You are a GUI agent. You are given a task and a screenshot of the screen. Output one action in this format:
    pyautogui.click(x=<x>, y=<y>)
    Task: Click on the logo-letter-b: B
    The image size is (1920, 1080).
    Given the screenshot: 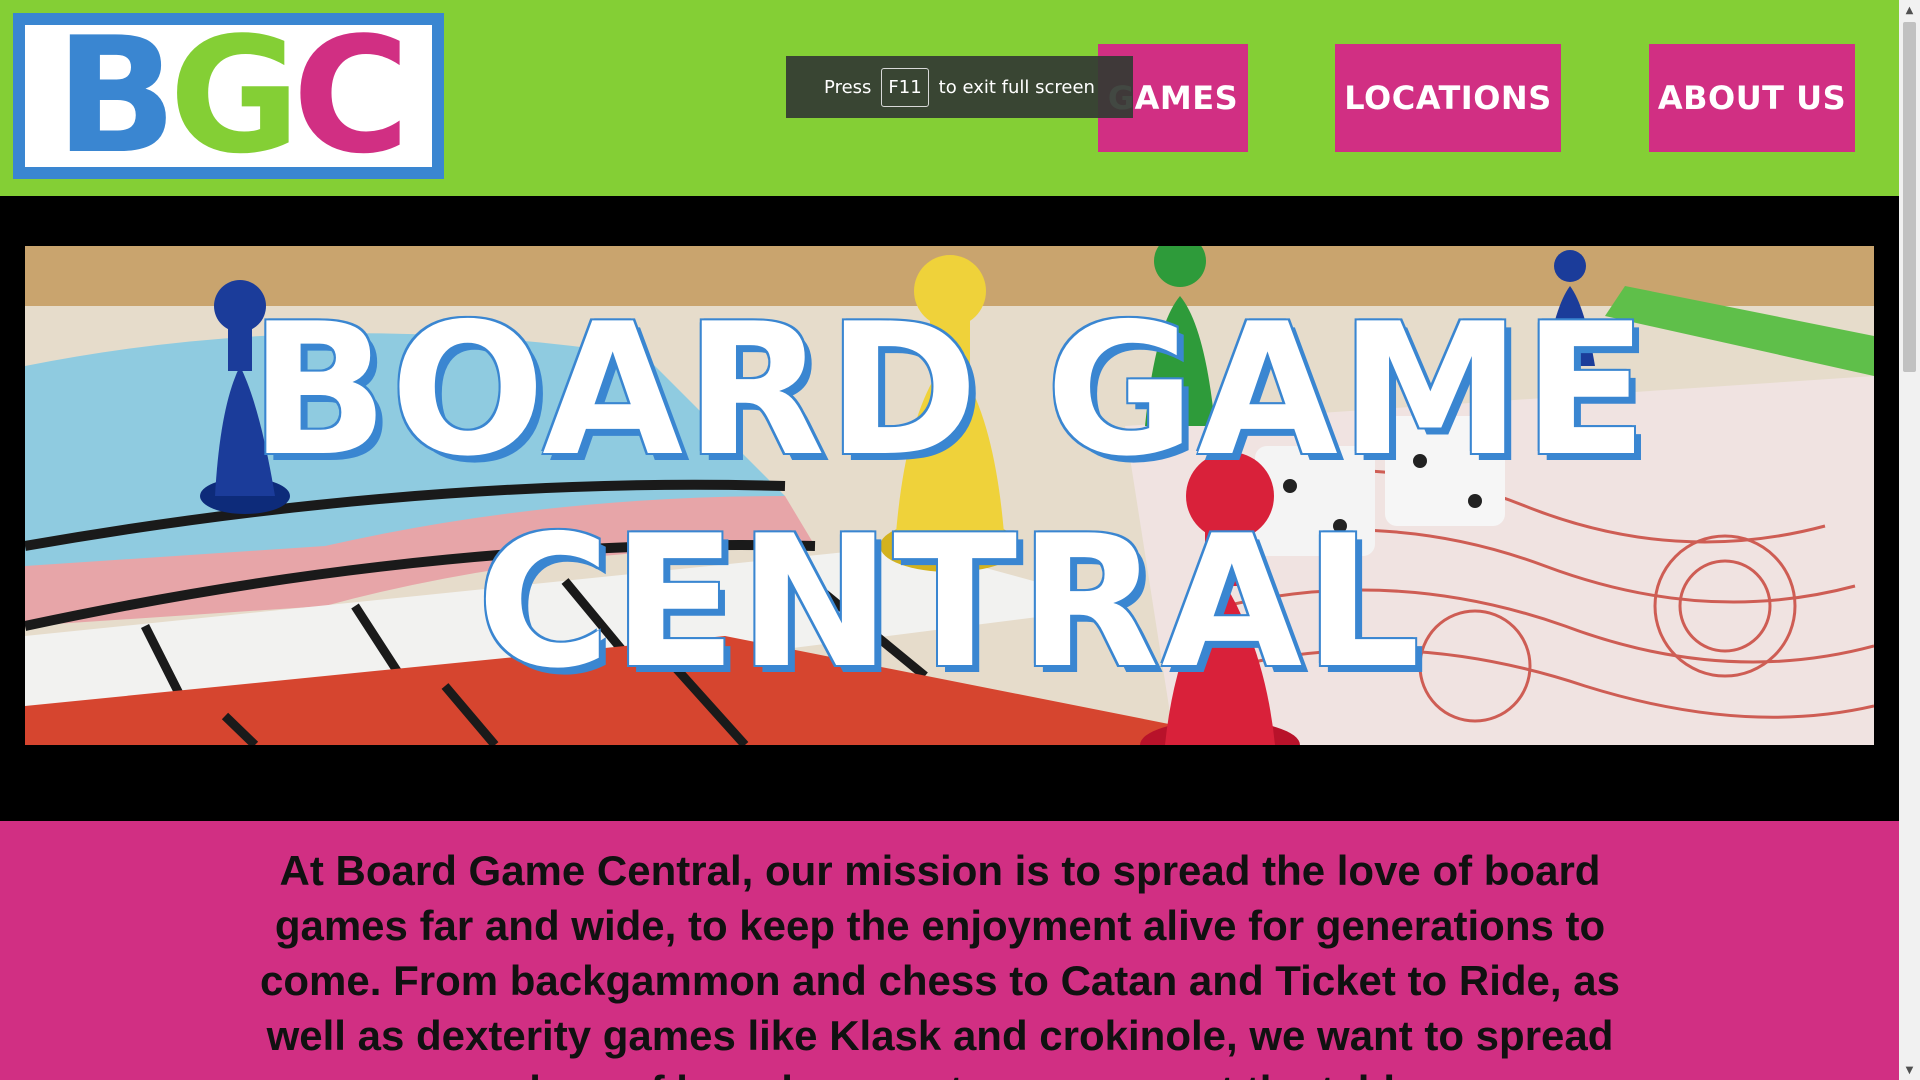 What is the action you would take?
    pyautogui.click(x=116, y=95)
    